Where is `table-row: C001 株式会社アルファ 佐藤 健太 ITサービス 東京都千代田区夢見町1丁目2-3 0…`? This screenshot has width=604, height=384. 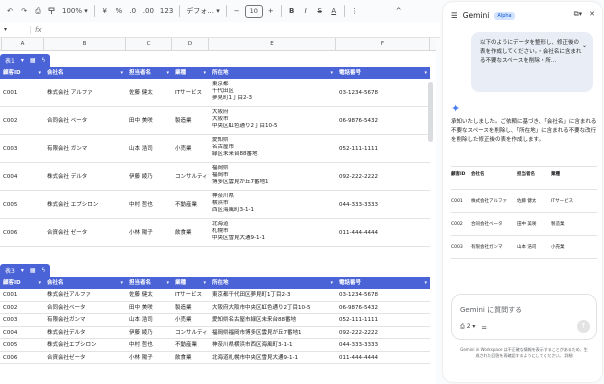 table-row: C001 株式会社アルファ 佐藤 健太 ITサービス 東京都千代田区夢見町1丁目2-3 0… is located at coordinates (215, 295).